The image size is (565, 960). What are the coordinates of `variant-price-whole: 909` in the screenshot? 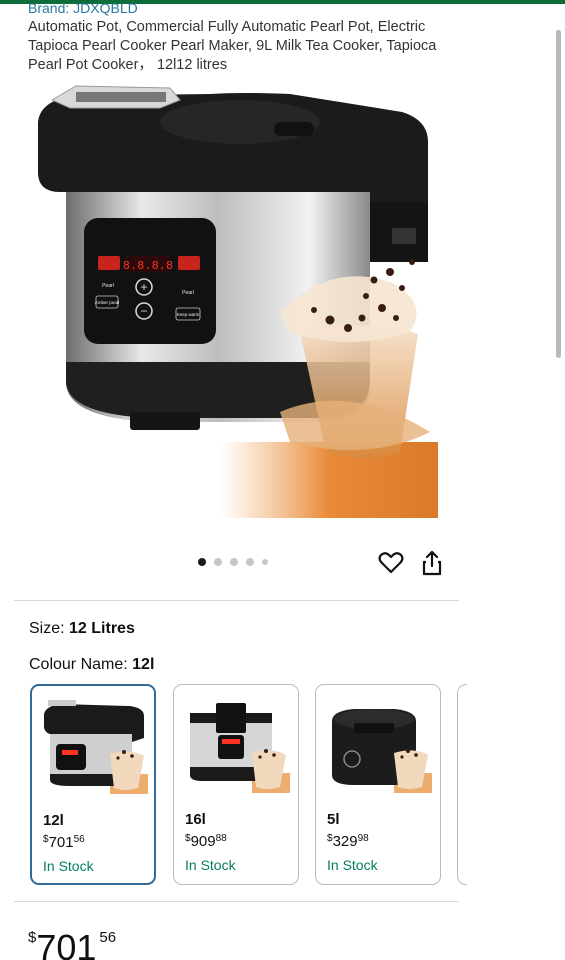 It's located at (203, 841).